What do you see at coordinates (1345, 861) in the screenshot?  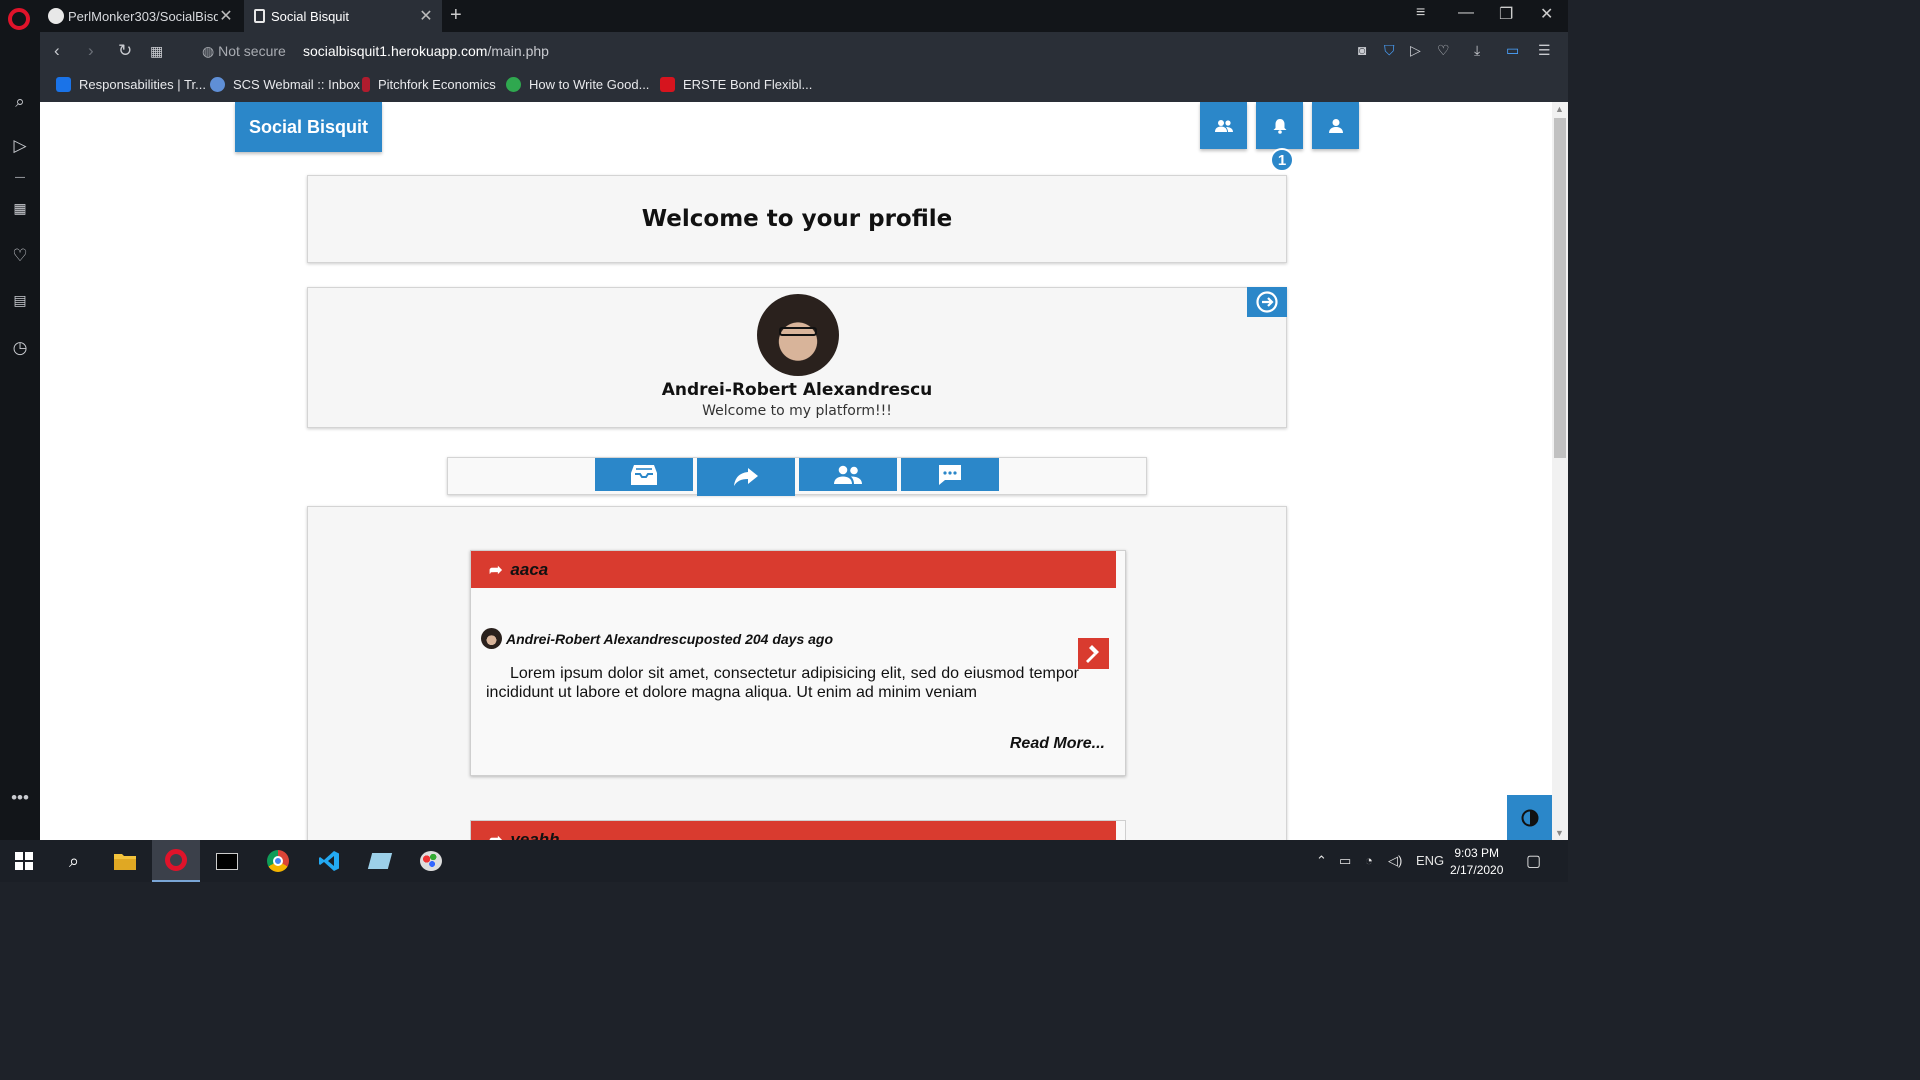 I see `battery-icon: ▭` at bounding box center [1345, 861].